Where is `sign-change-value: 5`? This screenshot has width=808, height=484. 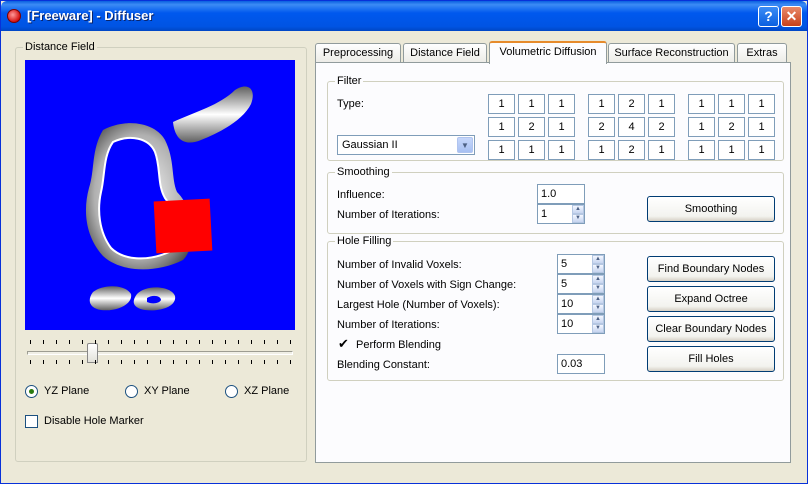 sign-change-value: 5 is located at coordinates (564, 284).